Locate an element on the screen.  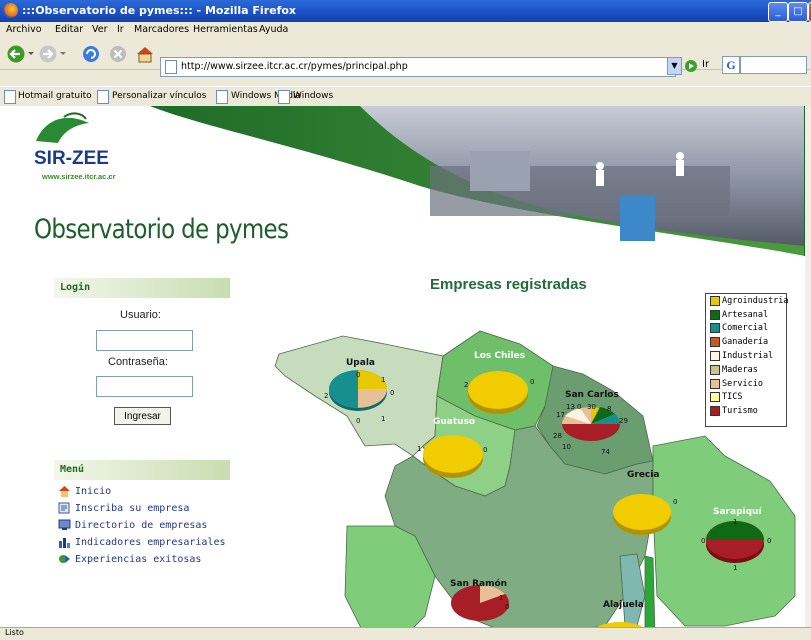
chart-icon is located at coordinates (64, 543).